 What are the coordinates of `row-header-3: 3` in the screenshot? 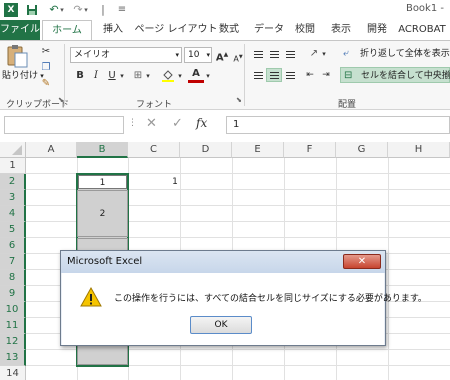 It's located at (13, 198).